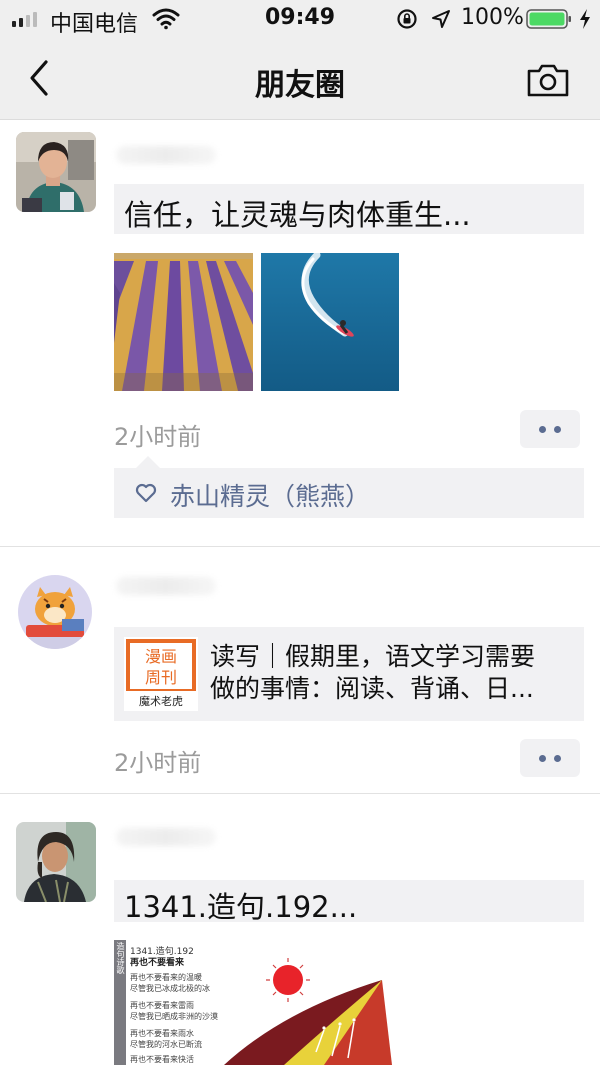  Describe the element at coordinates (548, 80) in the screenshot. I see `camera-icon` at that location.